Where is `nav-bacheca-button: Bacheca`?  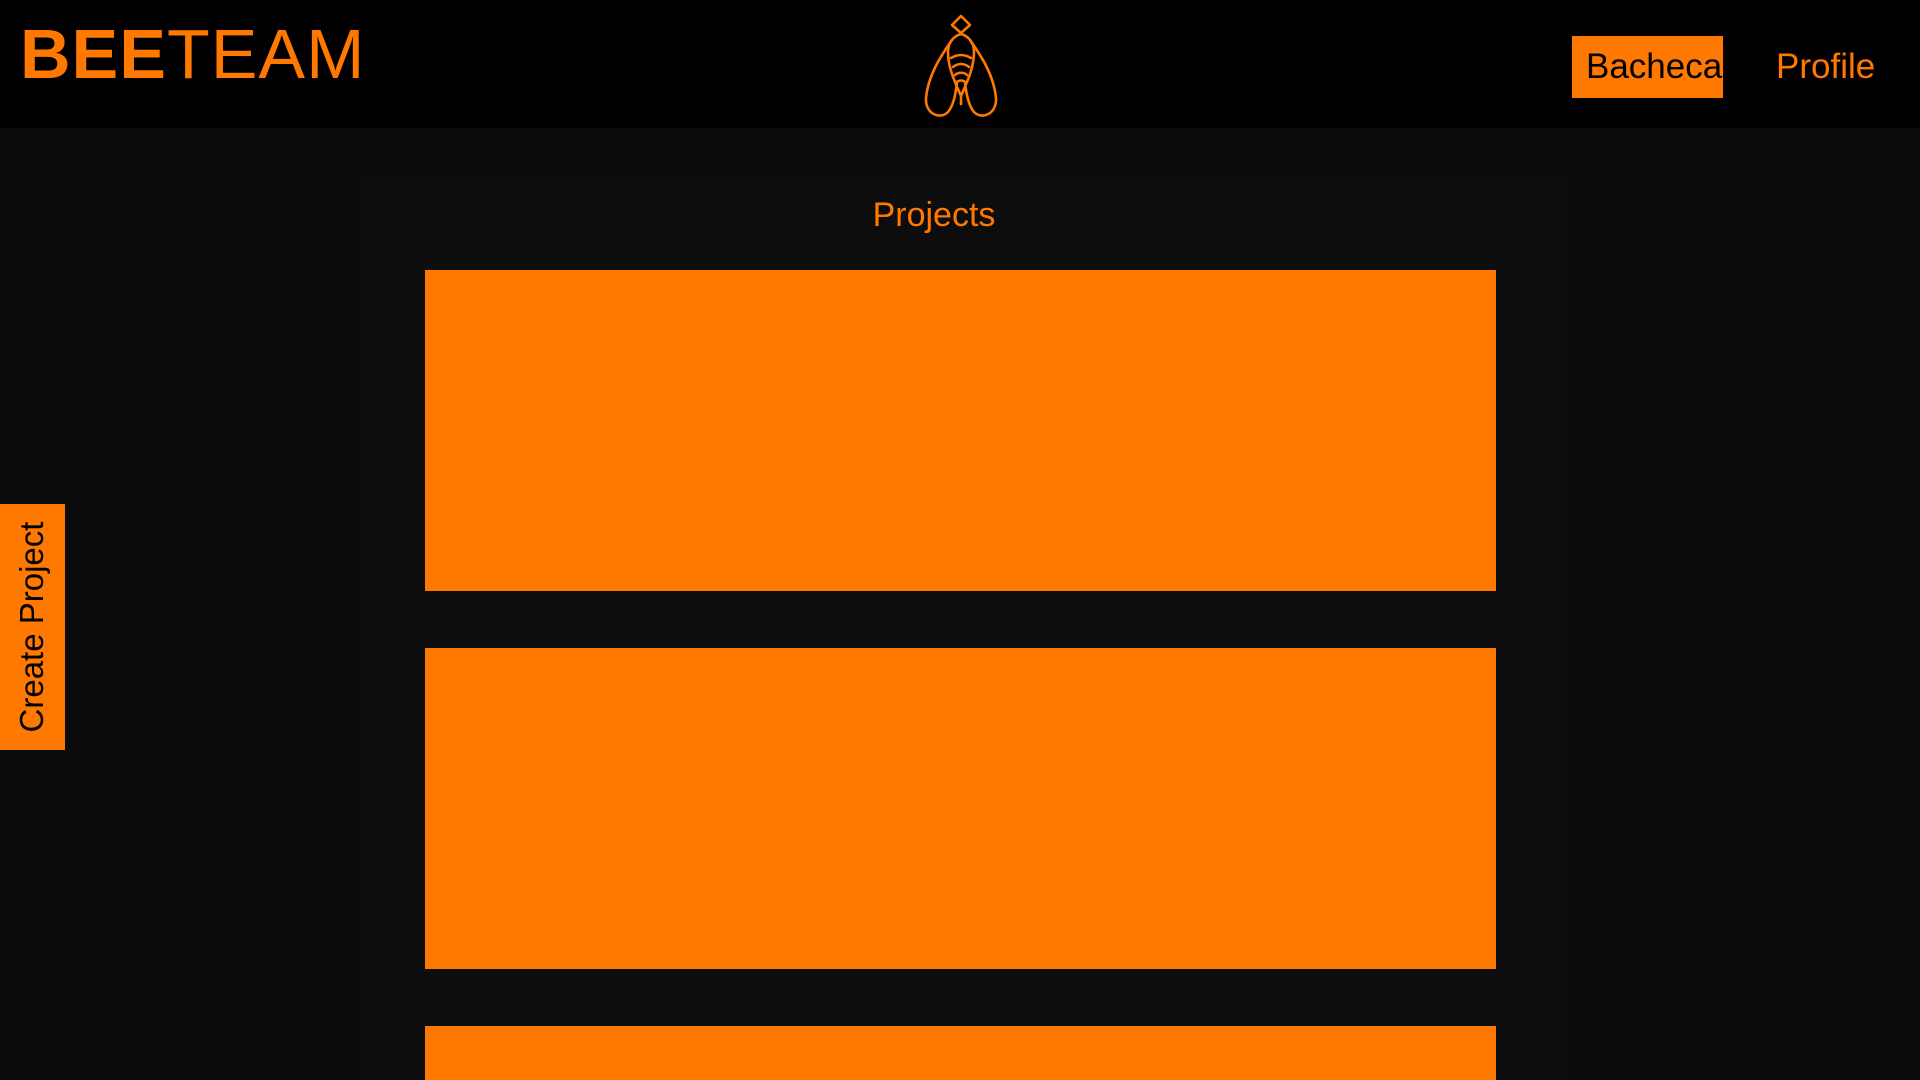 nav-bacheca-button: Bacheca is located at coordinates (1647, 67).